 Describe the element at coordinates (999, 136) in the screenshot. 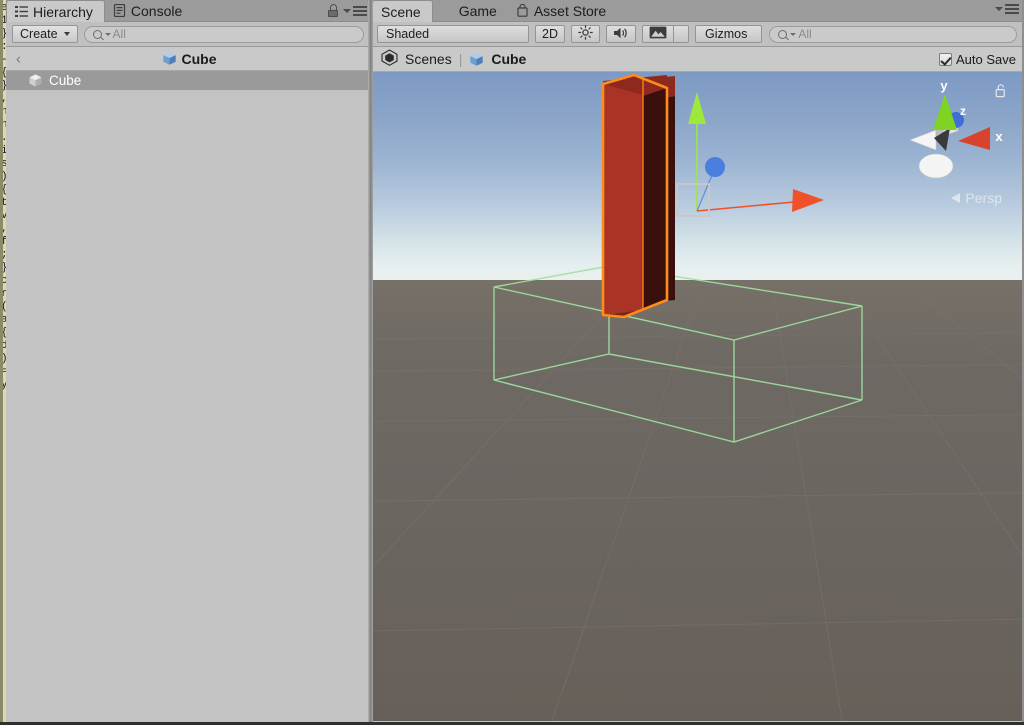

I see `axis-label-x: x` at that location.